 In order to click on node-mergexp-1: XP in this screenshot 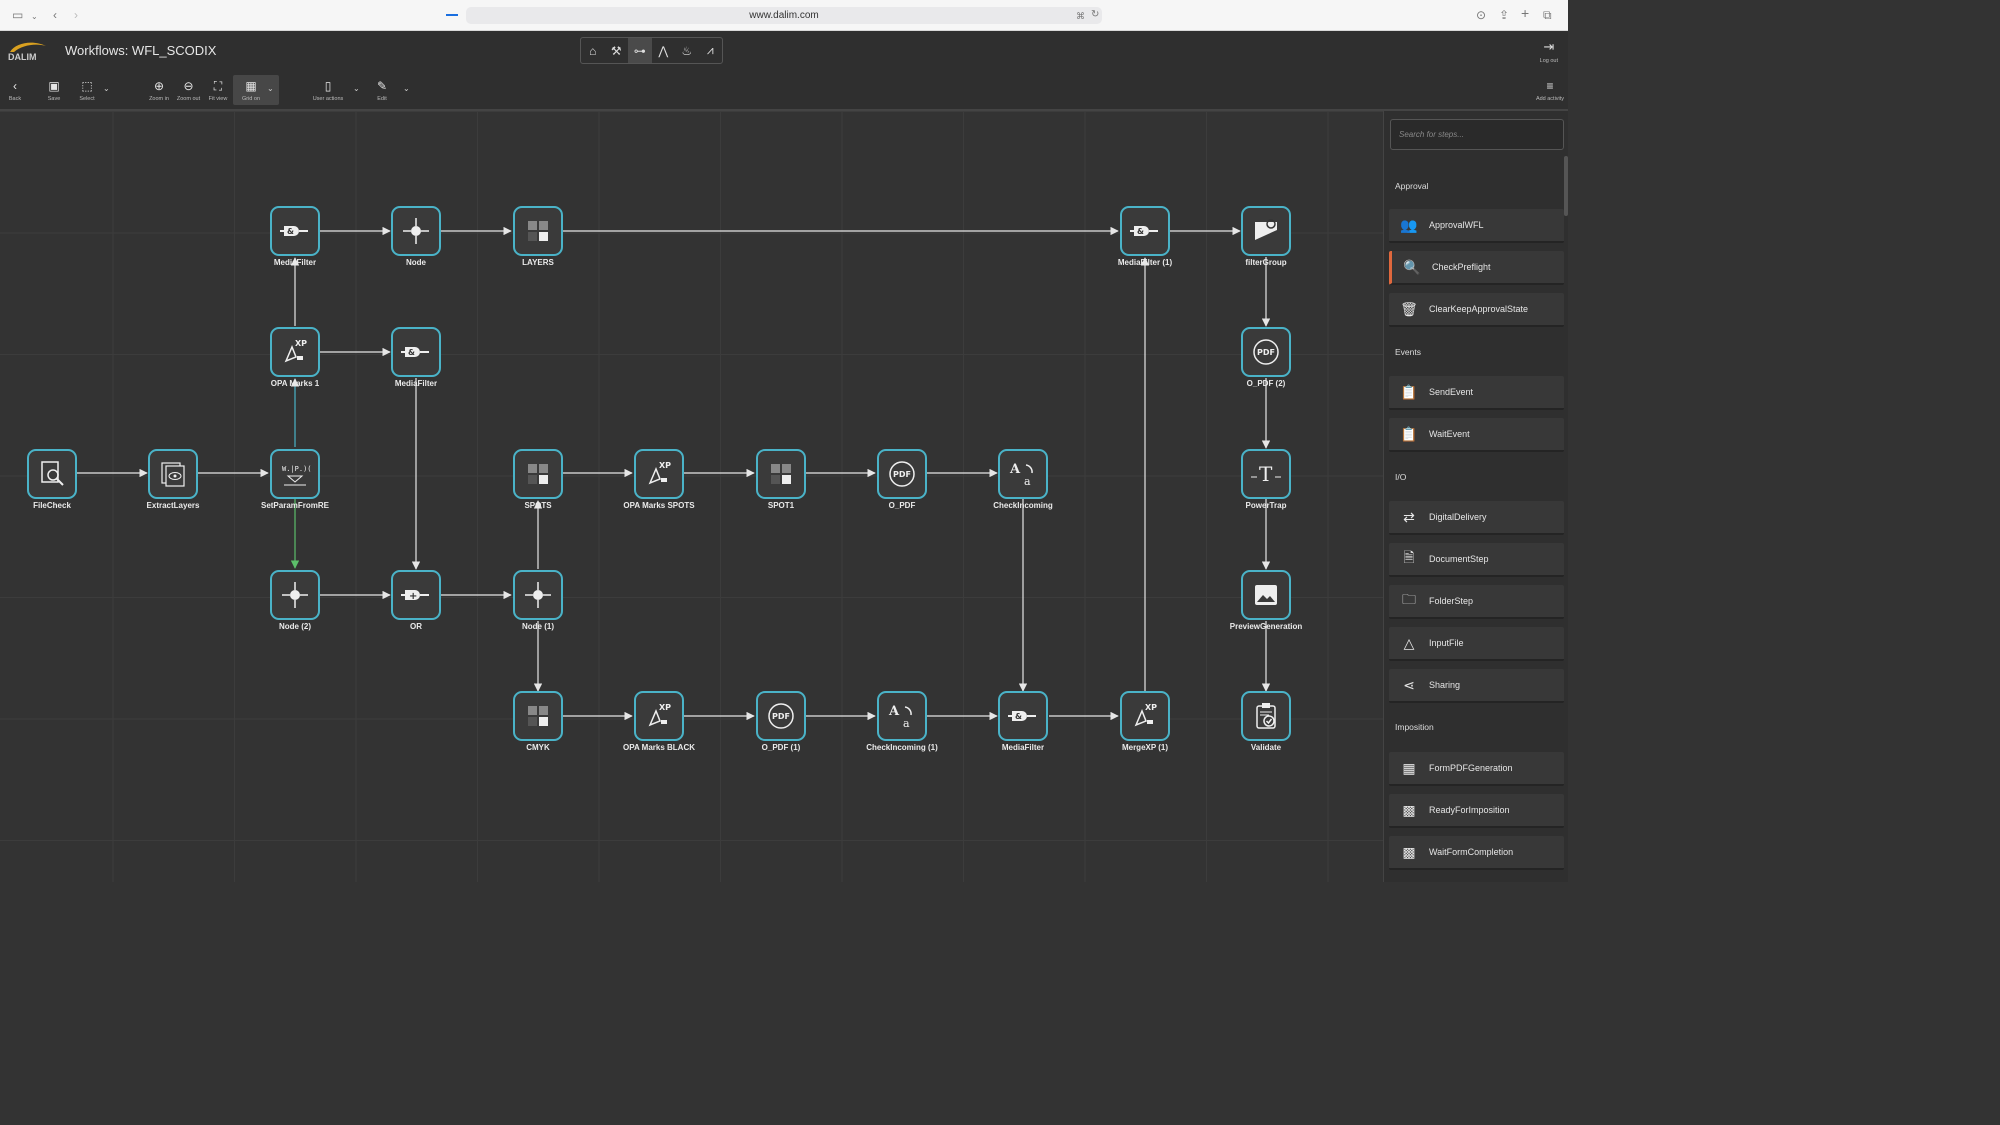, I will do `click(1145, 716)`.